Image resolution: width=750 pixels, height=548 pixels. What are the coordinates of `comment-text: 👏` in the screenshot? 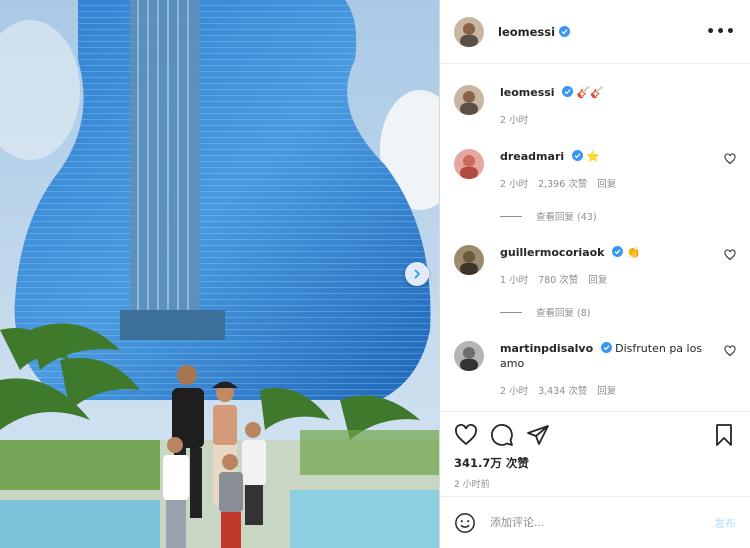 It's located at (633, 252).